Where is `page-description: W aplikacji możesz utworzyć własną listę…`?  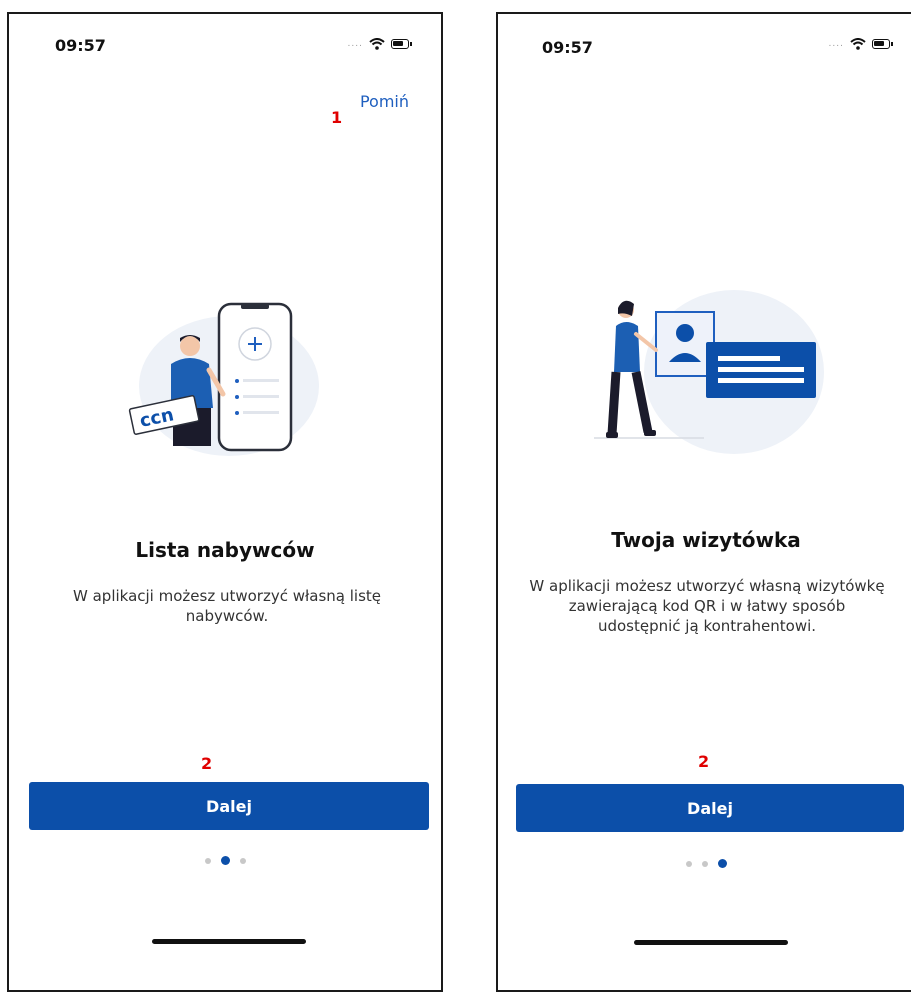 page-description: W aplikacji możesz utworzyć własną listę… is located at coordinates (227, 606).